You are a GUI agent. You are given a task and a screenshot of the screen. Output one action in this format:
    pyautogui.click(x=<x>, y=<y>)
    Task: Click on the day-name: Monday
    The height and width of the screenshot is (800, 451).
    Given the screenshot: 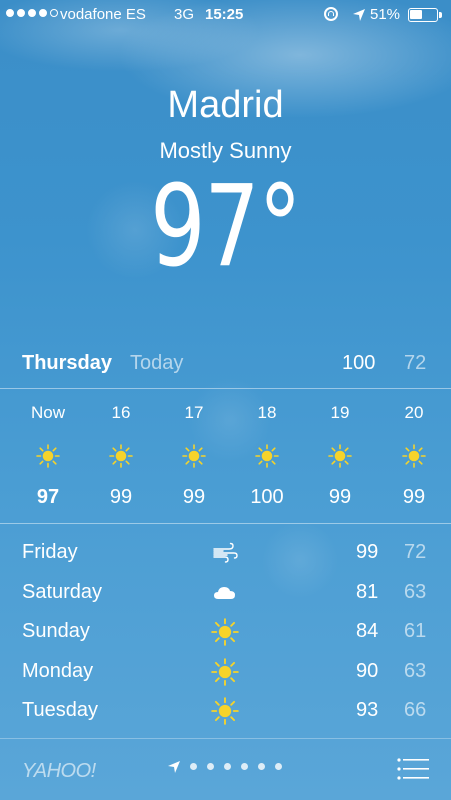 What is the action you would take?
    pyautogui.click(x=58, y=670)
    